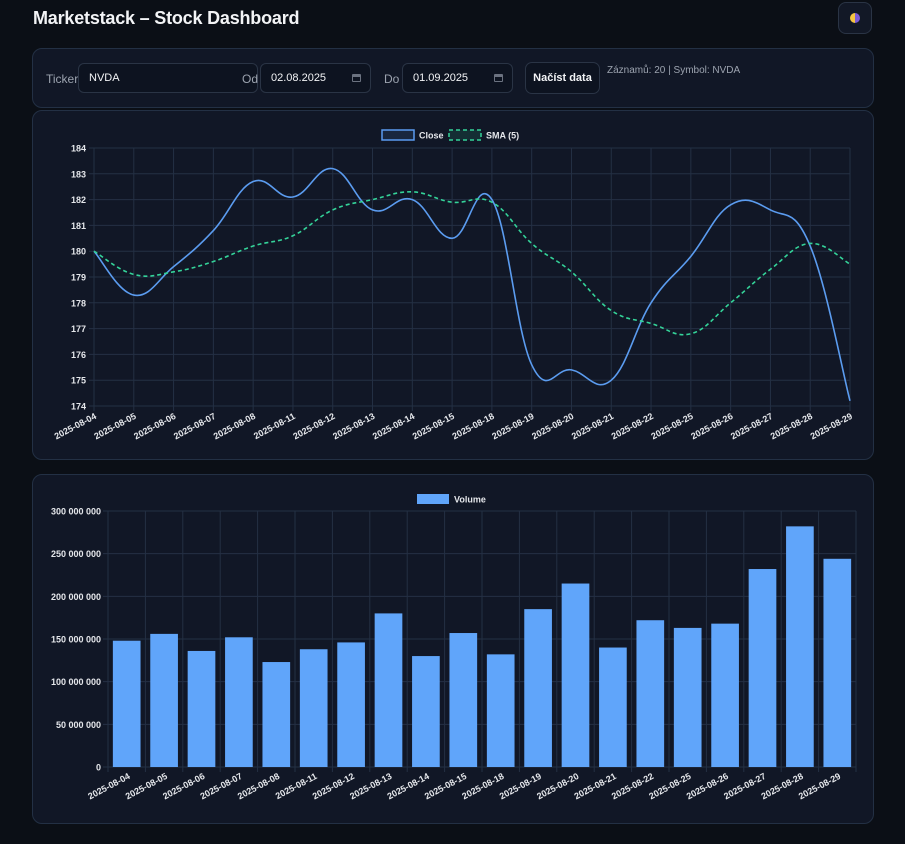 Image resolution: width=905 pixels, height=844 pixels. Describe the element at coordinates (274, 426) in the screenshot. I see `x-tick-label: 2025-08-11` at that location.